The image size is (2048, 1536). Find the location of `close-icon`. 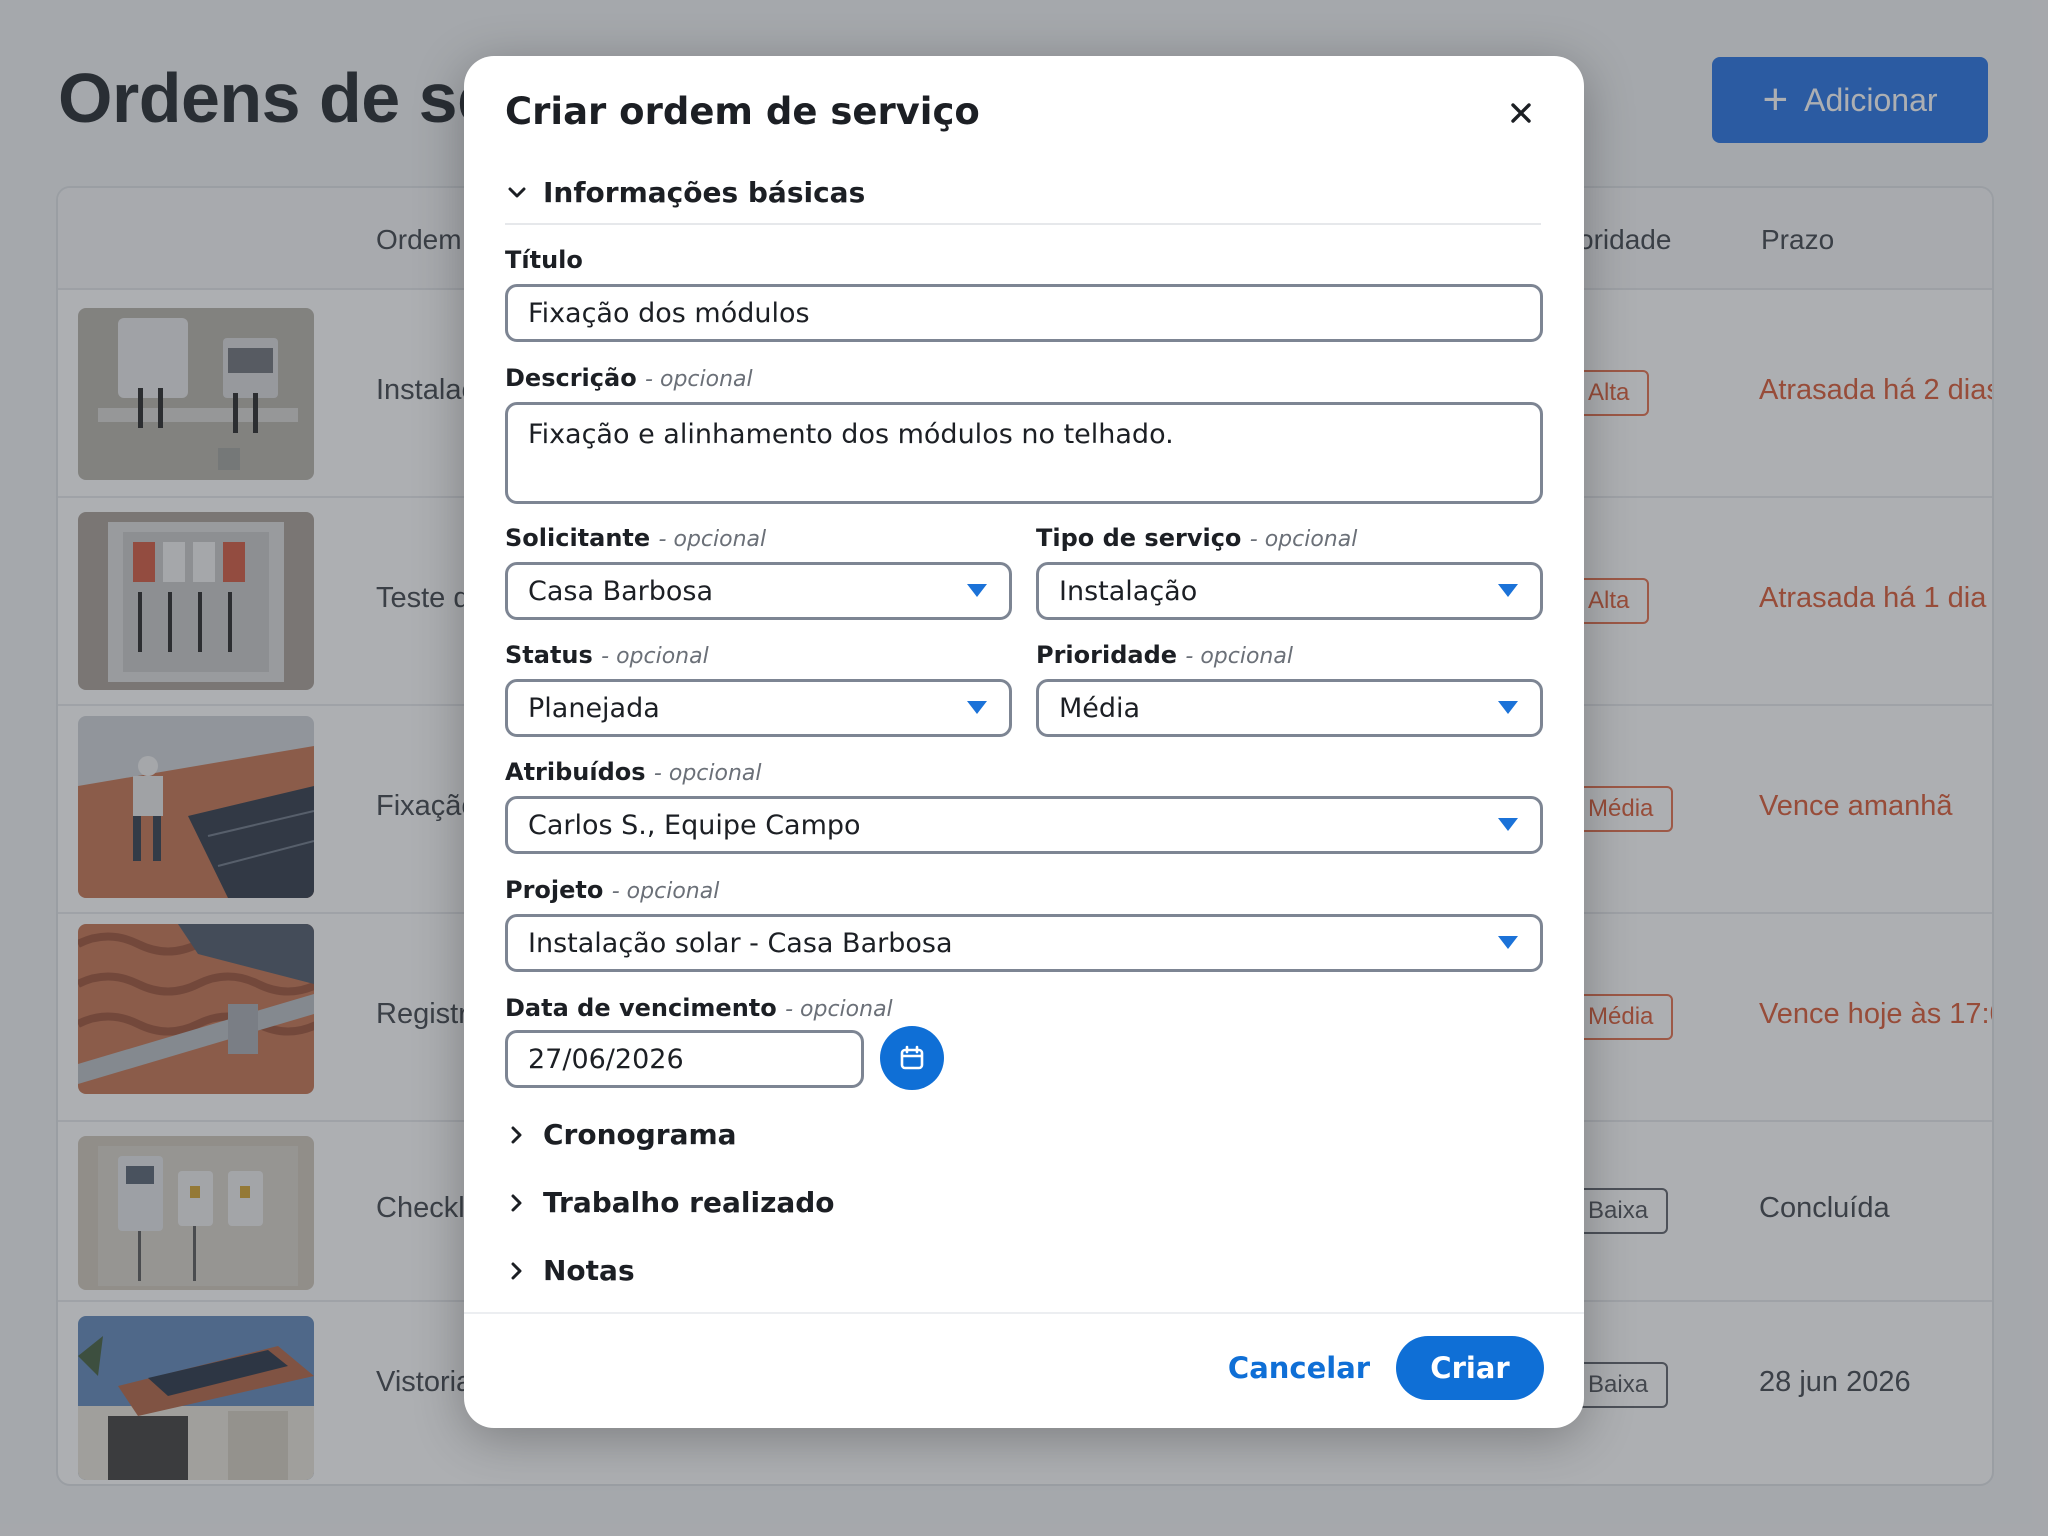

close-icon is located at coordinates (1521, 113).